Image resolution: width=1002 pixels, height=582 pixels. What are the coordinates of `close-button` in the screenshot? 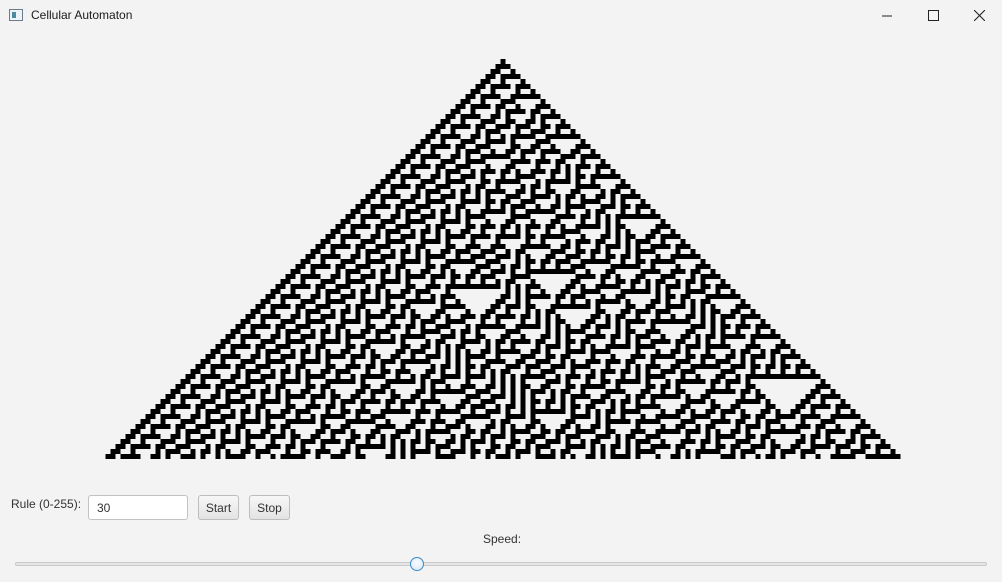 It's located at (979, 15).